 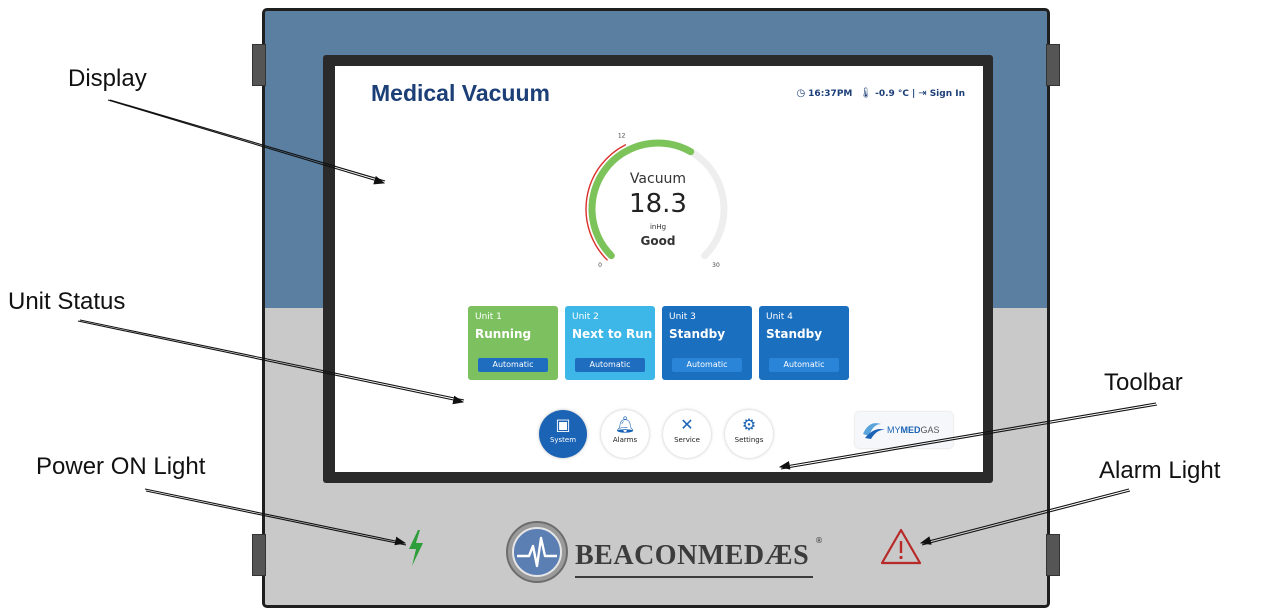 What do you see at coordinates (707, 343) in the screenshot?
I see `unit-card-3: Unit 3 Standby Automatic` at bounding box center [707, 343].